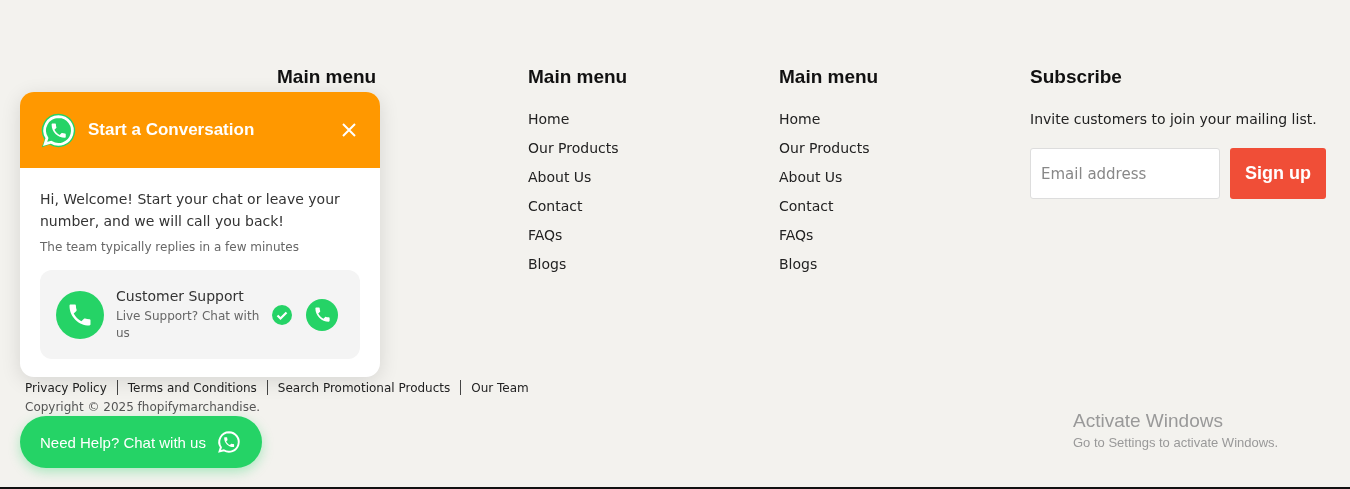 This screenshot has width=1350, height=489. Describe the element at coordinates (500, 387) in the screenshot. I see `footer-link: Our Team` at that location.